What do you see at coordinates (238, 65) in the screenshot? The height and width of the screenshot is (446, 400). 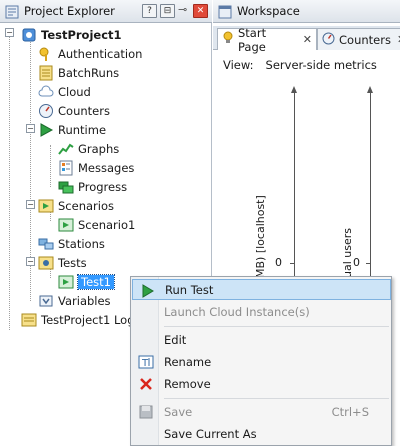 I see `view-label: View:` at bounding box center [238, 65].